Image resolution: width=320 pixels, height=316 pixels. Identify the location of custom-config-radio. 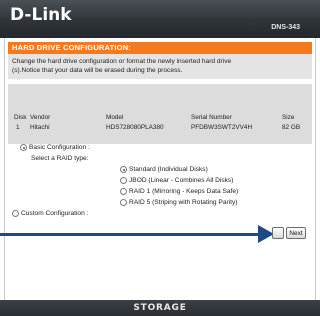
(15, 213).